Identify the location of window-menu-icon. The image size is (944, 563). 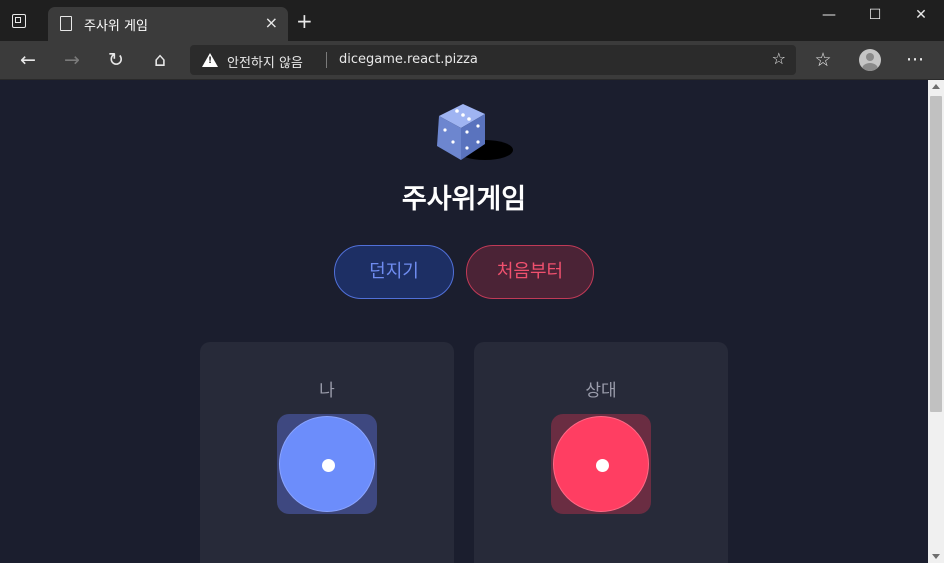
(19, 21).